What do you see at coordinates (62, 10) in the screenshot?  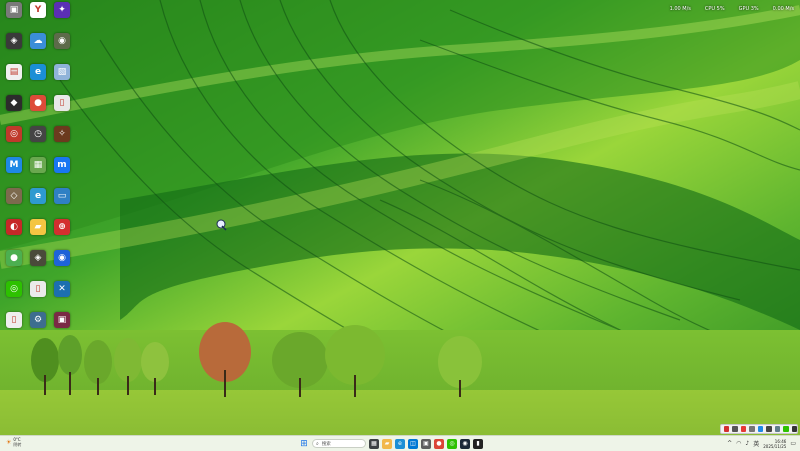 I see `purple-app-icon: ✦` at bounding box center [62, 10].